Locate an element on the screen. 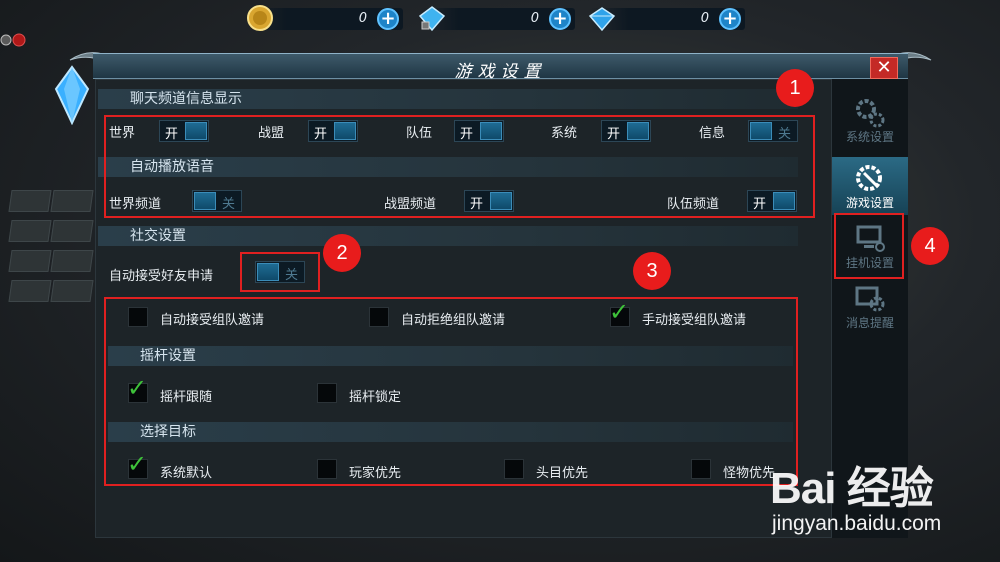  left-edge-indicator is located at coordinates (13, 40).